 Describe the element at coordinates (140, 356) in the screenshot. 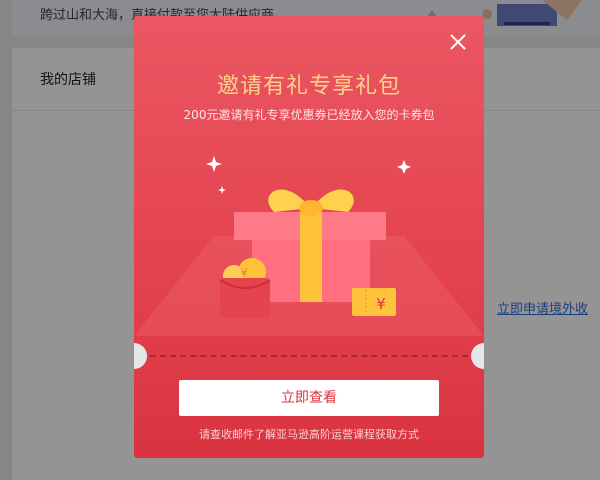

I see `ticket-notch-left` at that location.